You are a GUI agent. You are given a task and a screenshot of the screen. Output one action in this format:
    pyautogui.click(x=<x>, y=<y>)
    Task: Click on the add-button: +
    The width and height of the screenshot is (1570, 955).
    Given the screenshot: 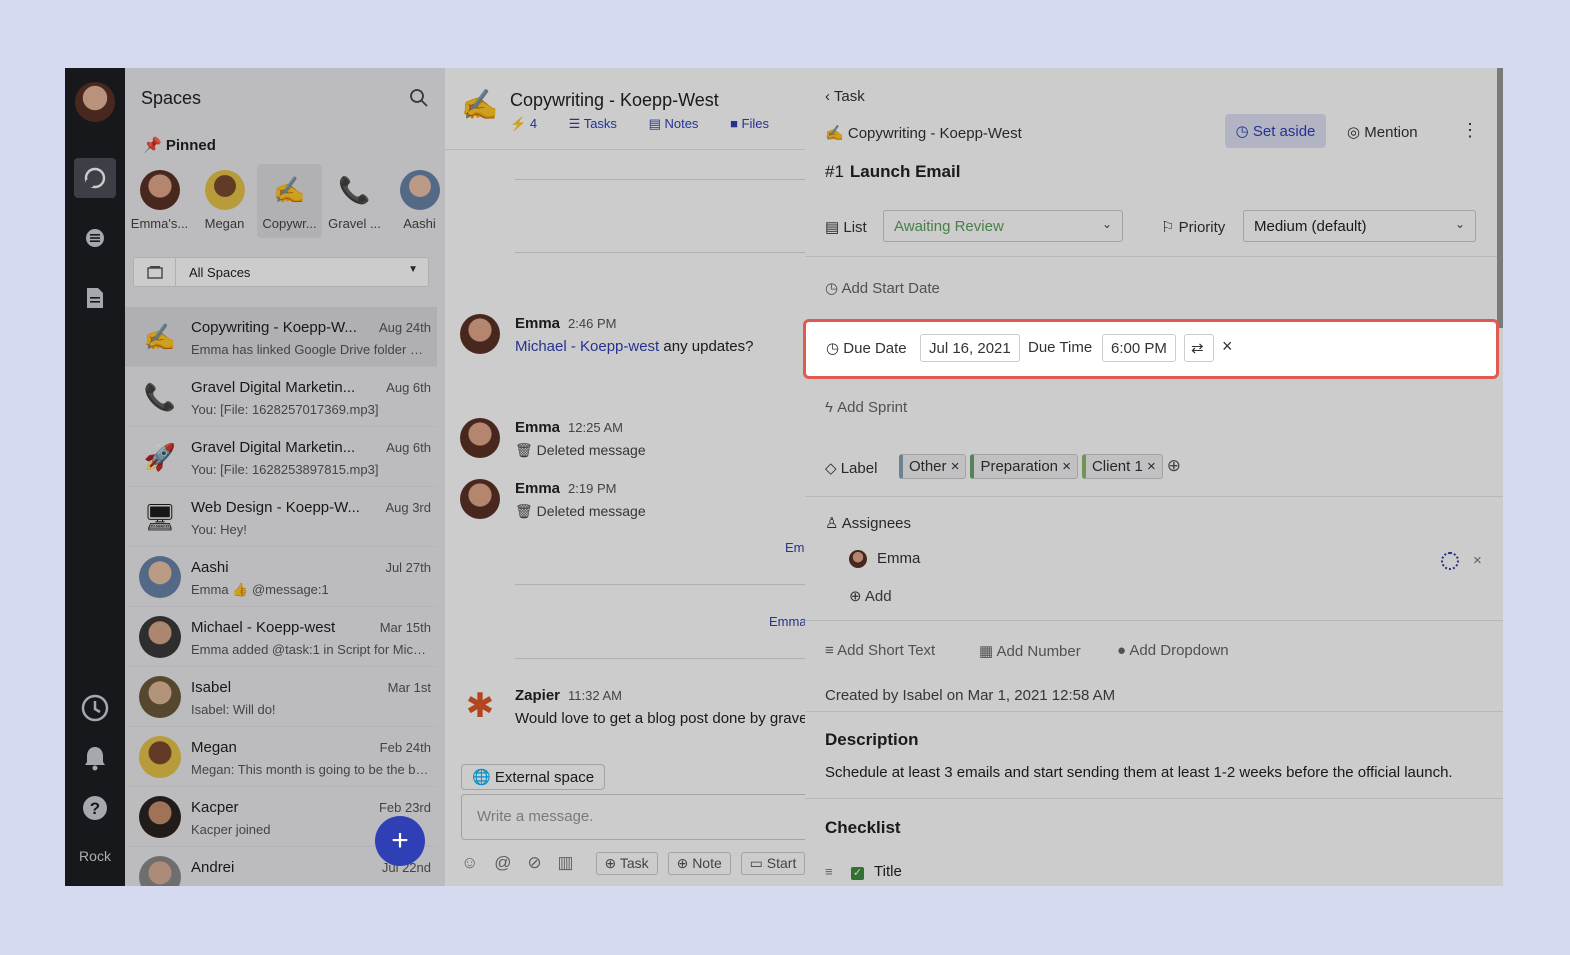 What is the action you would take?
    pyautogui.click(x=400, y=841)
    